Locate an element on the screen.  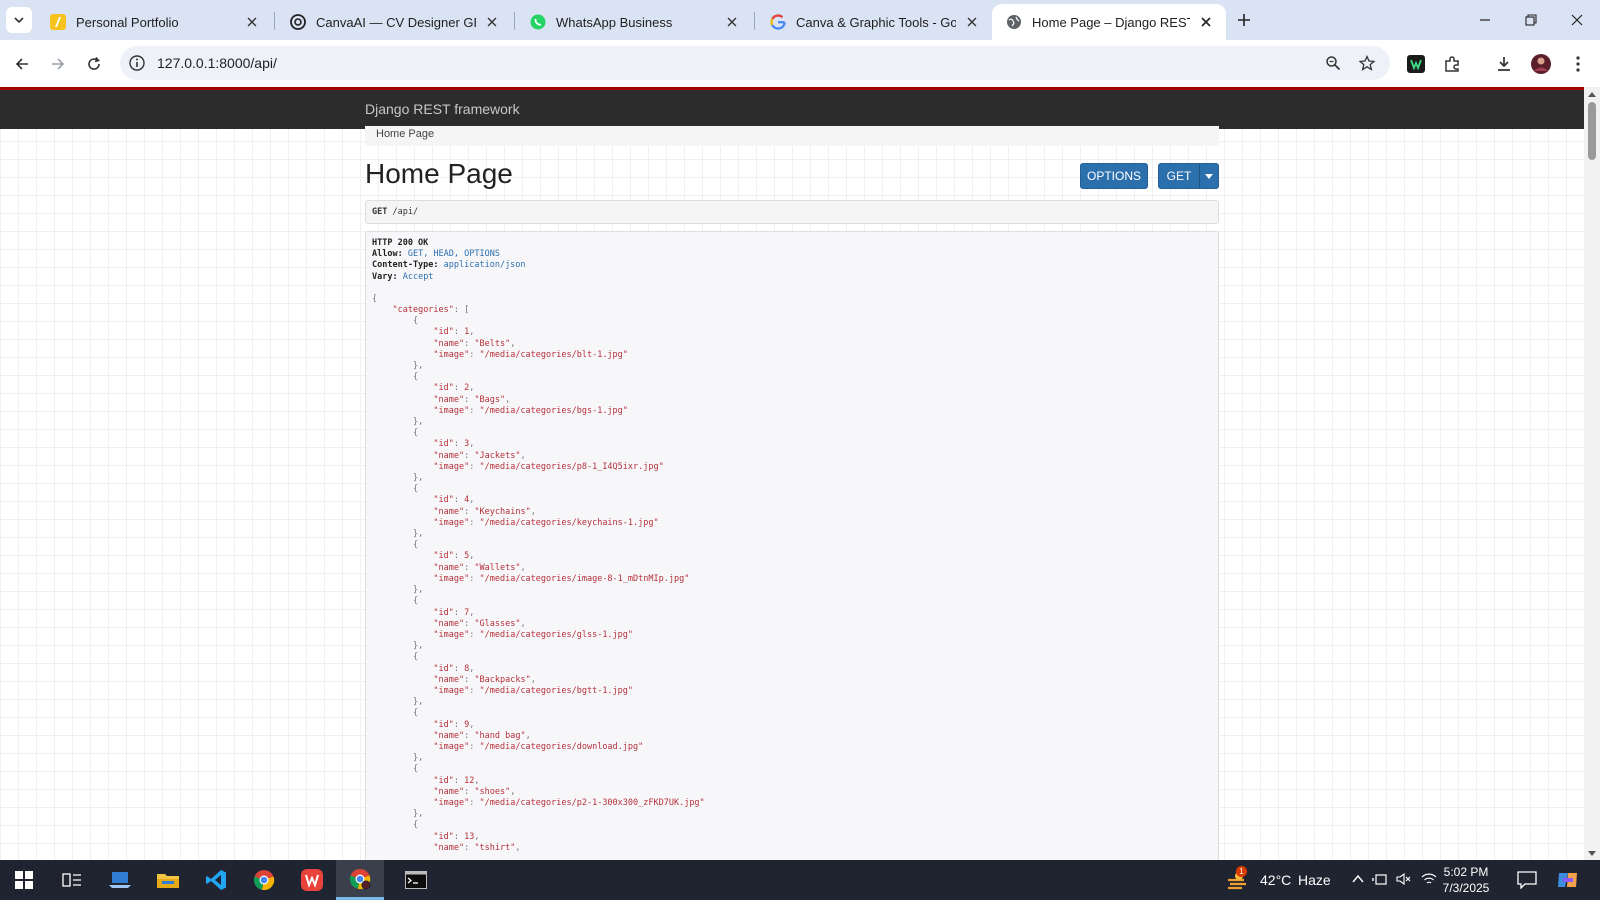
new-tab-button is located at coordinates (1244, 20).